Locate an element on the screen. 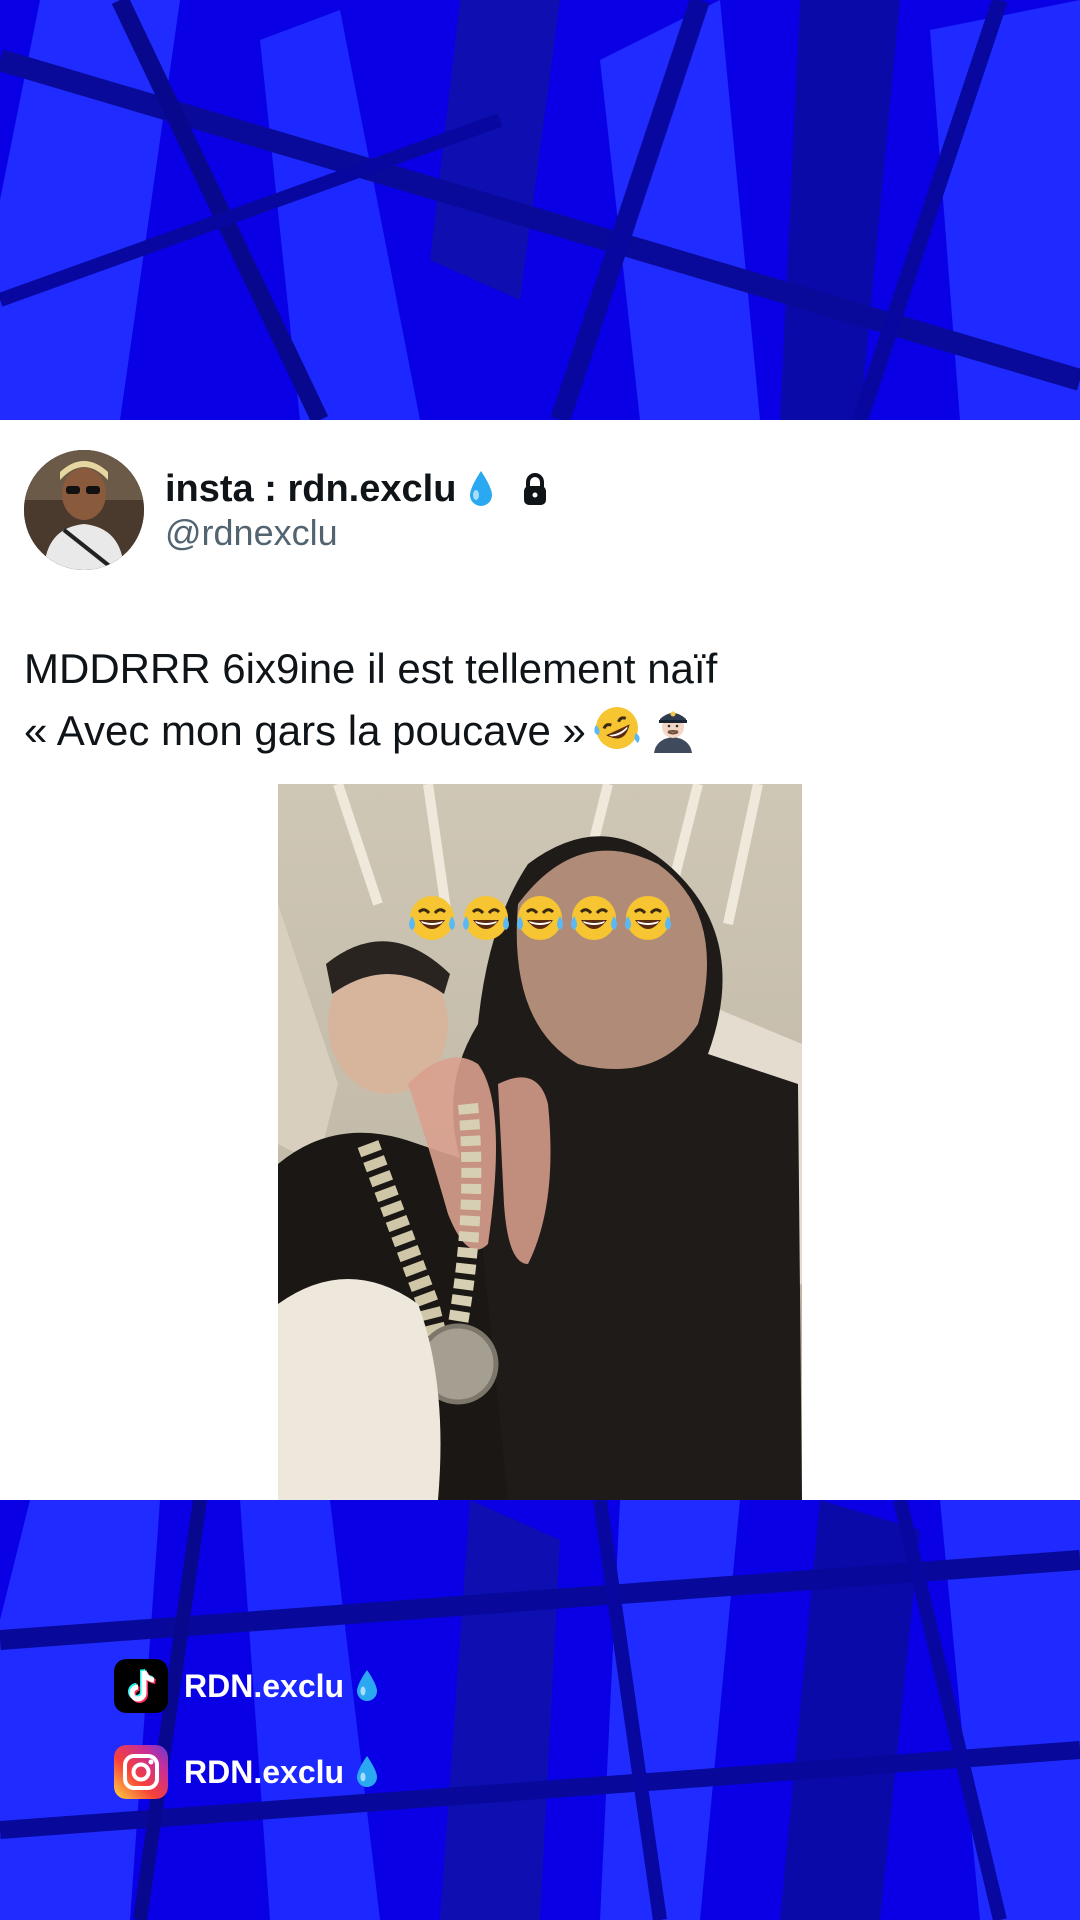 This screenshot has width=1080, height=1920. handle: @rdnexclu is located at coordinates (251, 533).